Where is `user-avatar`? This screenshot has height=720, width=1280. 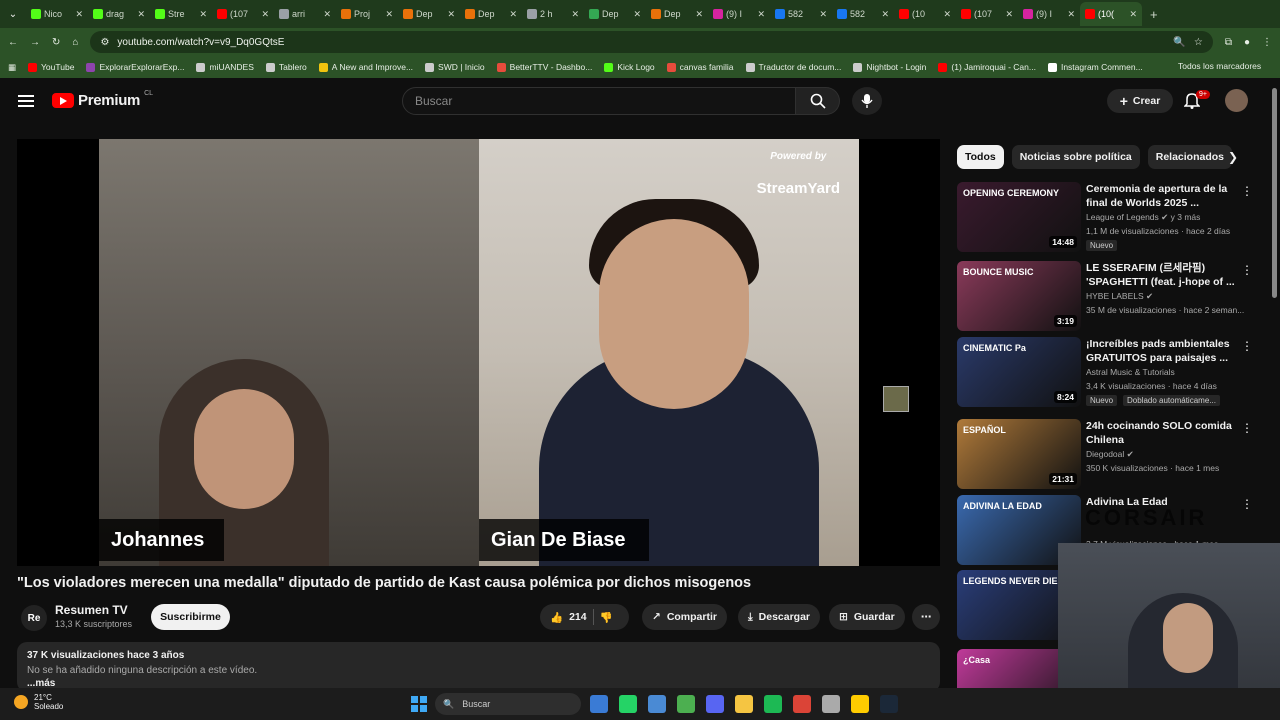
user-avatar is located at coordinates (1236, 100).